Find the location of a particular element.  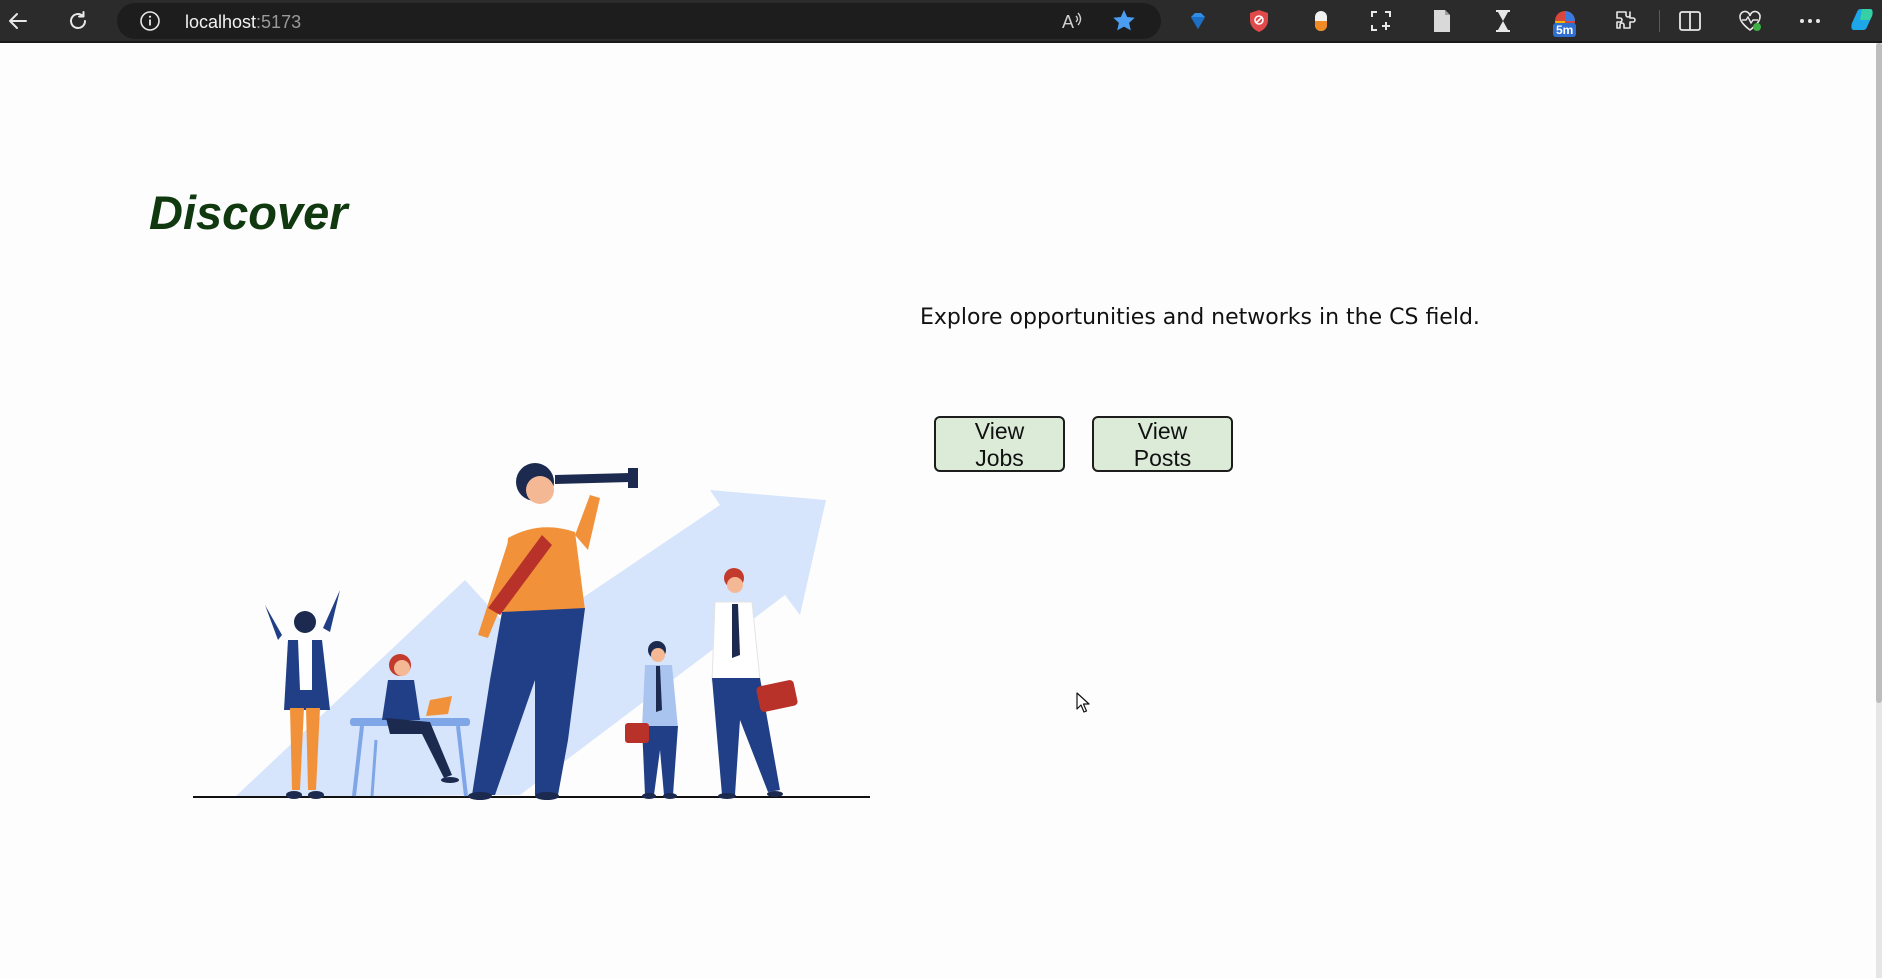

extensions-icon is located at coordinates (1625, 21).